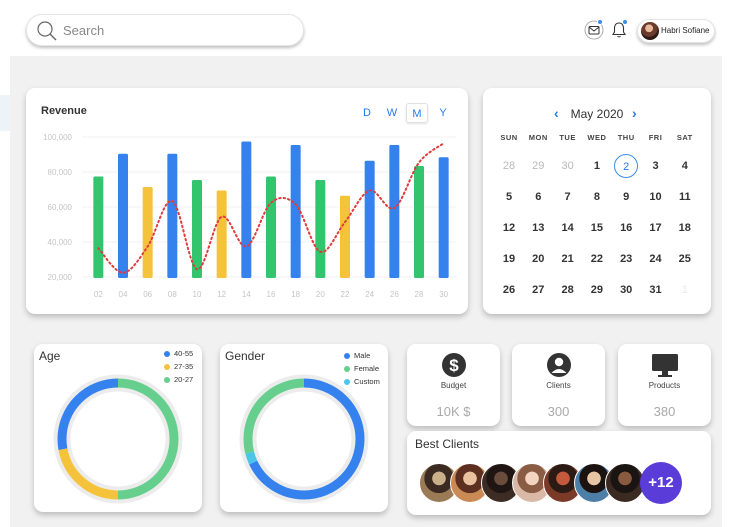  Describe the element at coordinates (345, 294) in the screenshot. I see `x-tick-label: 22` at that location.